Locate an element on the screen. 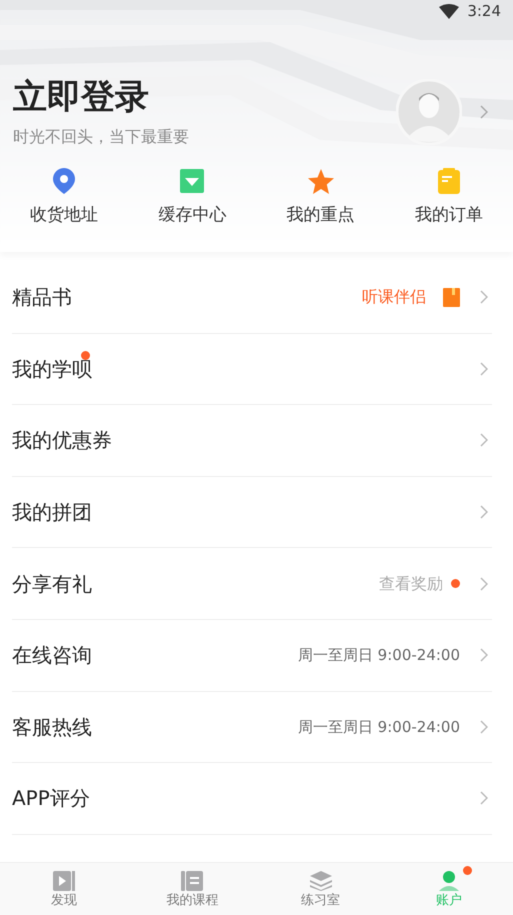 This screenshot has height=915, width=513. person-icon is located at coordinates (449, 881).